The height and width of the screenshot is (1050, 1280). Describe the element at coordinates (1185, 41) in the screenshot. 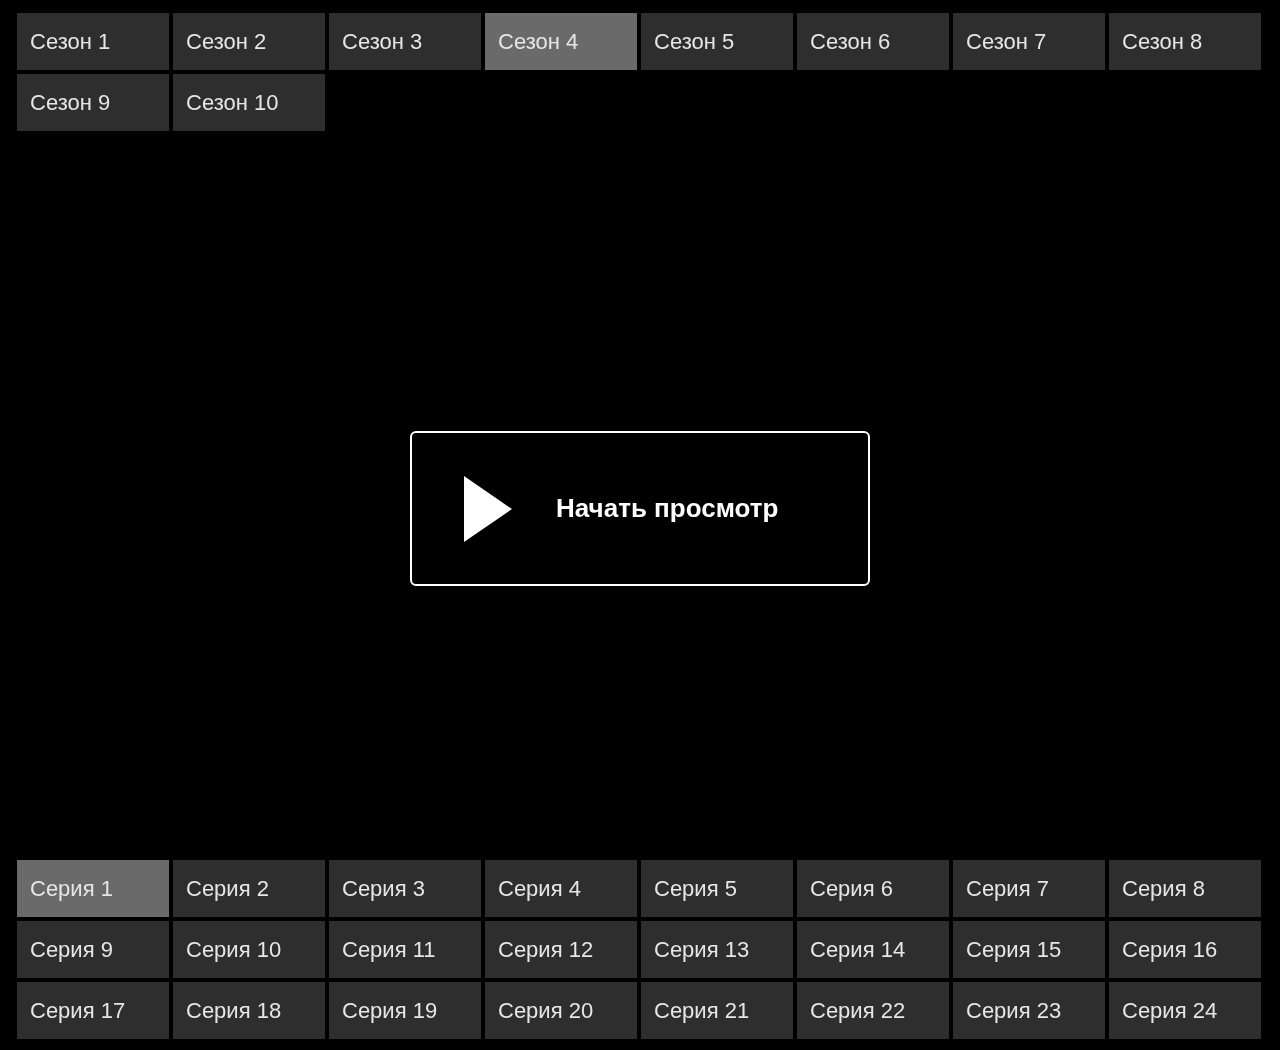

I see `season-tab: Сезон 8` at that location.